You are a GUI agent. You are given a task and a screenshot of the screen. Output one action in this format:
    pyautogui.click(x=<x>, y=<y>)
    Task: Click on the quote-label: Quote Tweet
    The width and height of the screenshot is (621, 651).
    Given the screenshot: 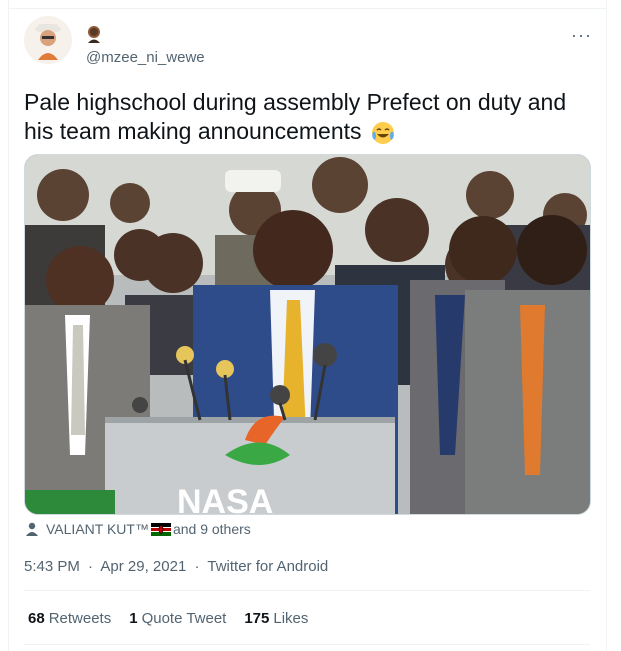 What is the action you would take?
    pyautogui.click(x=184, y=618)
    